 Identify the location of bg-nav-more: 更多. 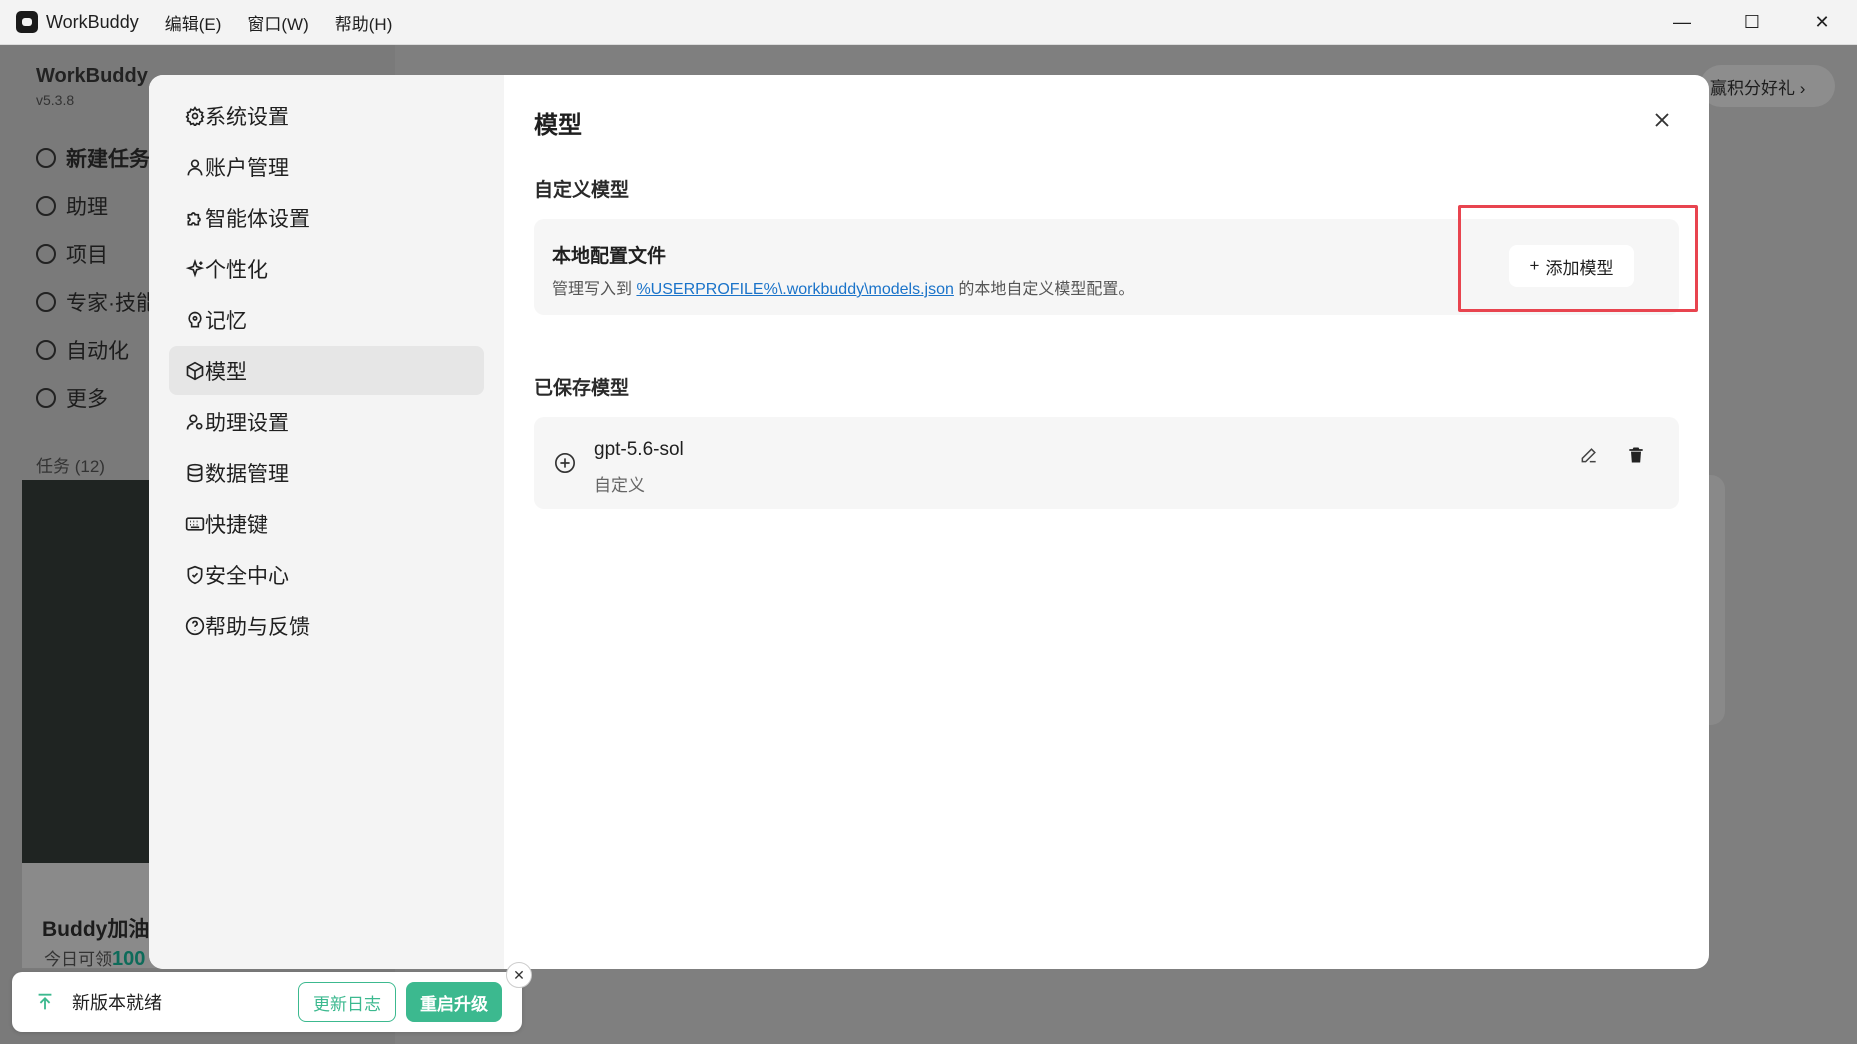
(72, 398).